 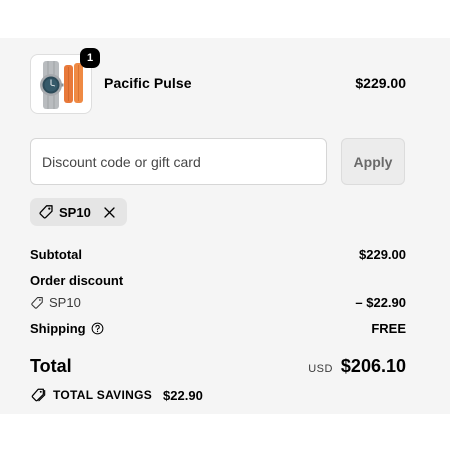 I want to click on shipping-label-wrap: Shipping, so click(x=67, y=328).